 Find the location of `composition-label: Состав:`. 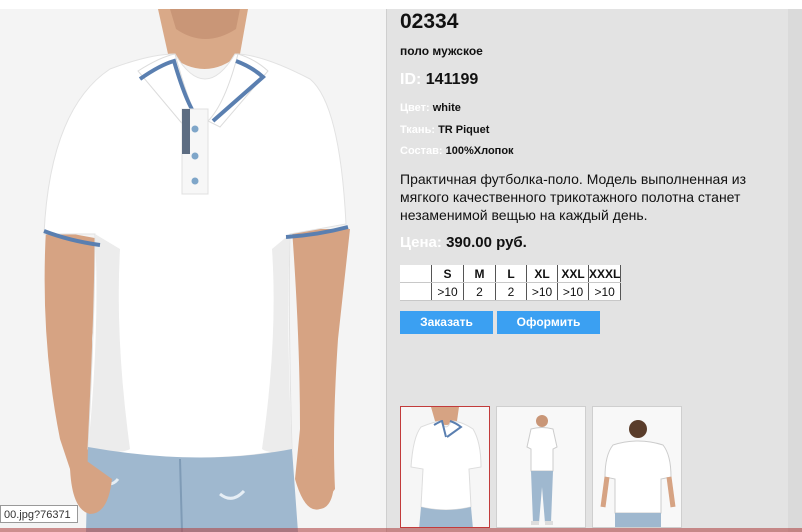

composition-label: Состав: is located at coordinates (421, 151).